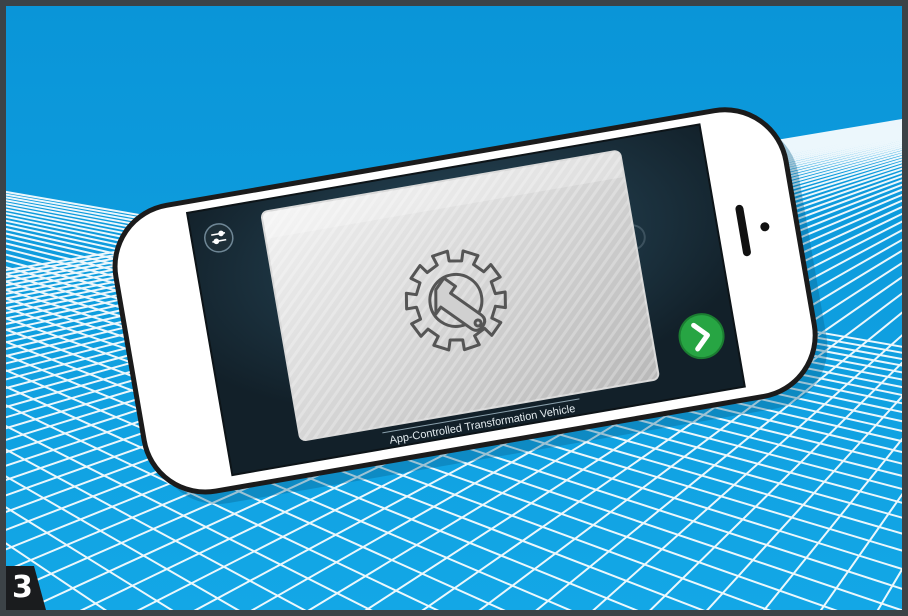  What do you see at coordinates (22, 587) in the screenshot?
I see `step-number: 3` at bounding box center [22, 587].